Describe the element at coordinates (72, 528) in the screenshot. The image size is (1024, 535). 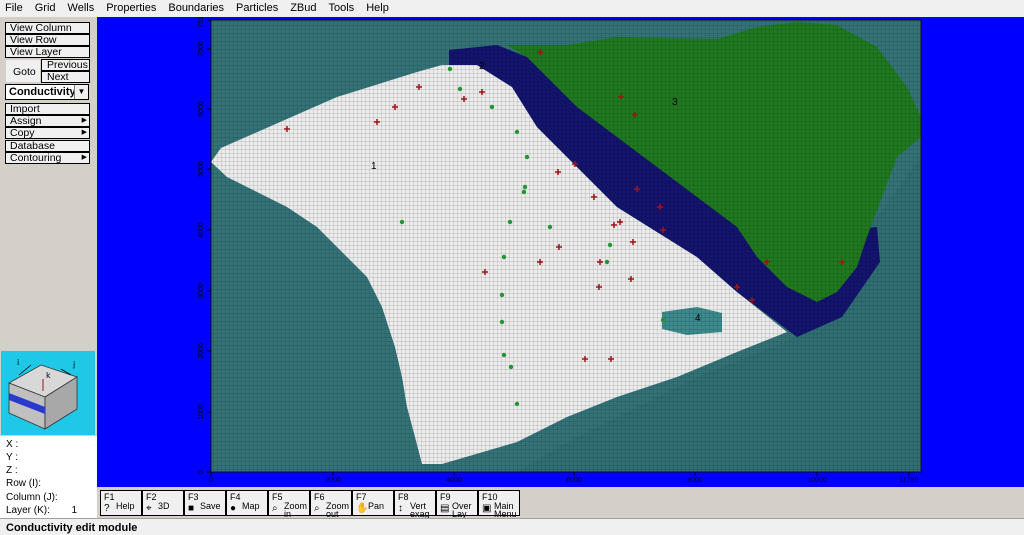
I see `status-text: Conductivity edit module` at that location.